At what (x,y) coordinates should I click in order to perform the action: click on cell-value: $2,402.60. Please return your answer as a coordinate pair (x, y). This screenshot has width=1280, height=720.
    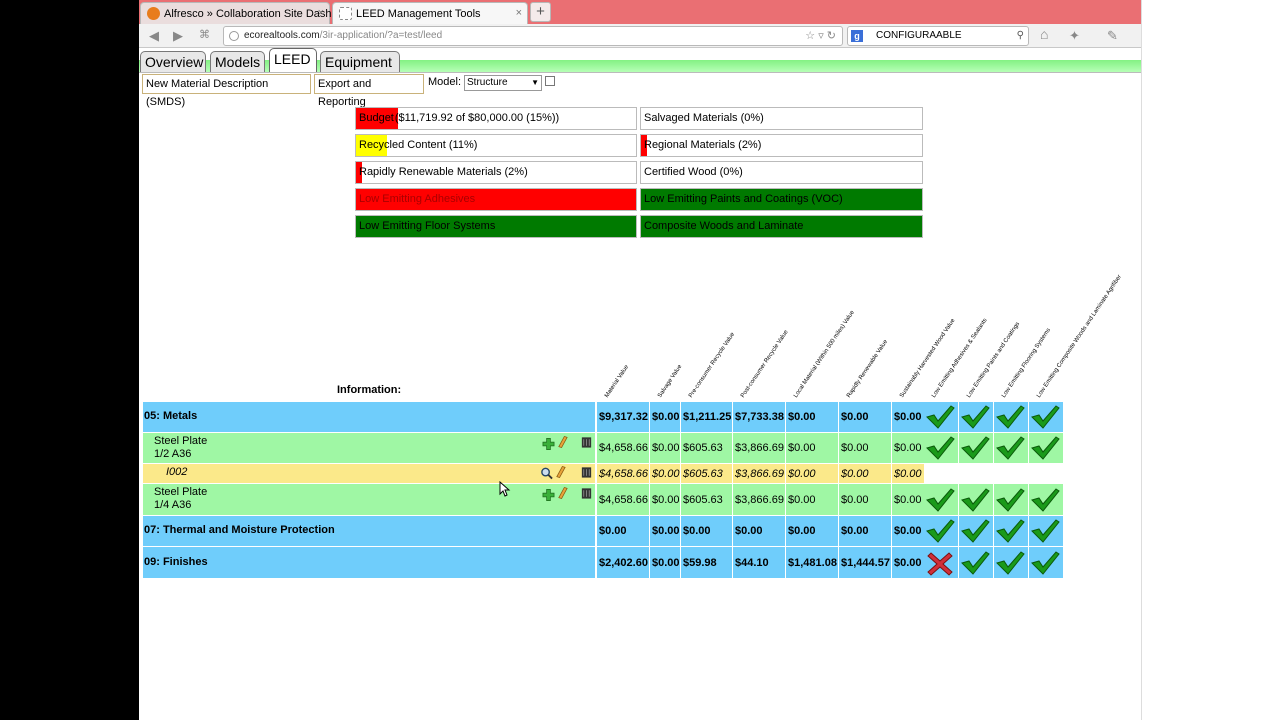
    Looking at the image, I should click on (623, 562).